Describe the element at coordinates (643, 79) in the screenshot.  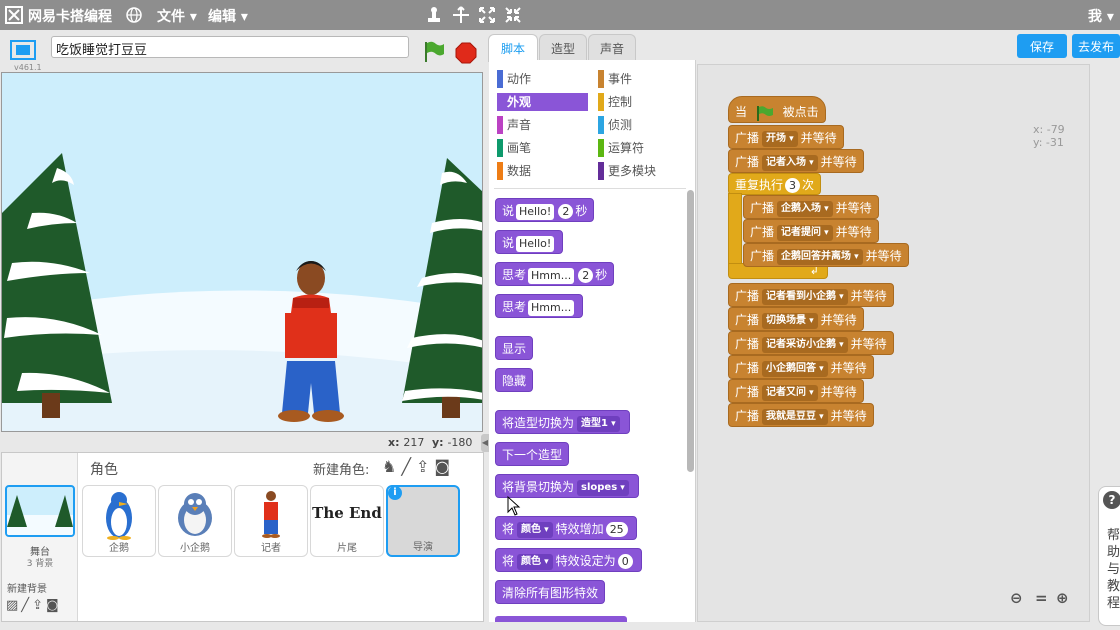
I see `category-events: 事件` at that location.